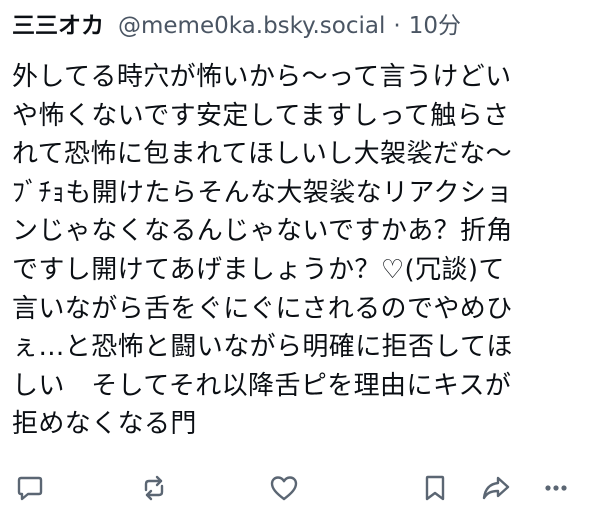 Image resolution: width=590 pixels, height=513 pixels. I want to click on post-text-line: ﾌﾞﾁｮも開けたらそんな大袈裟なリアクショ, so click(262, 192).